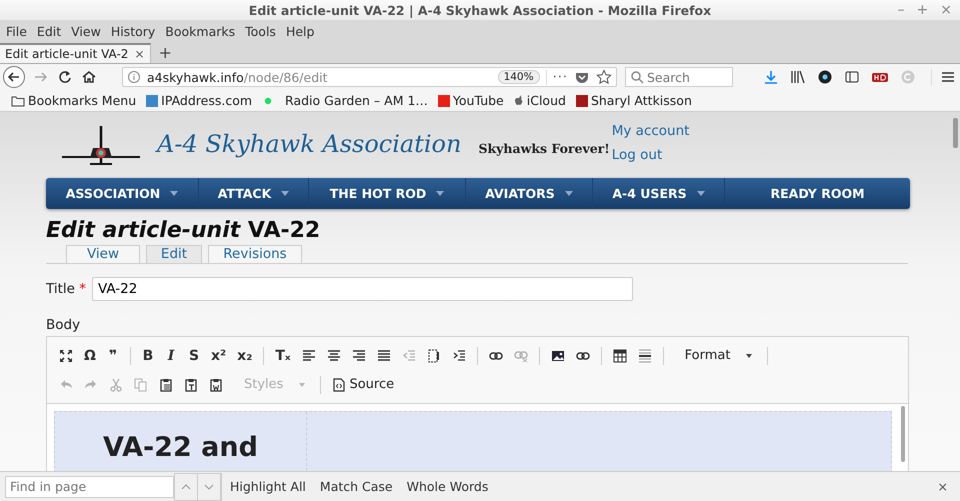  Describe the element at coordinates (383, 355) in the screenshot. I see `justify-icon` at that location.